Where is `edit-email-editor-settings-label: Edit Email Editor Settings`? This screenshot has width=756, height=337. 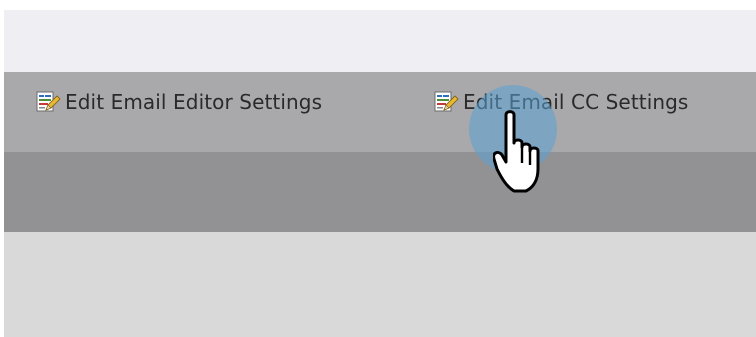
edit-email-editor-settings-label: Edit Email Editor Settings is located at coordinates (194, 102).